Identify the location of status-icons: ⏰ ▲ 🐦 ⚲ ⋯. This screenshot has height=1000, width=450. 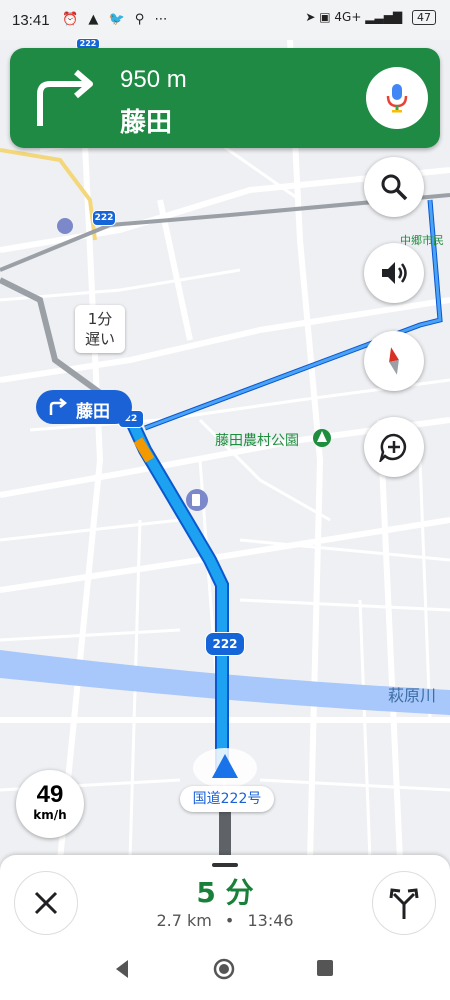
(116, 19).